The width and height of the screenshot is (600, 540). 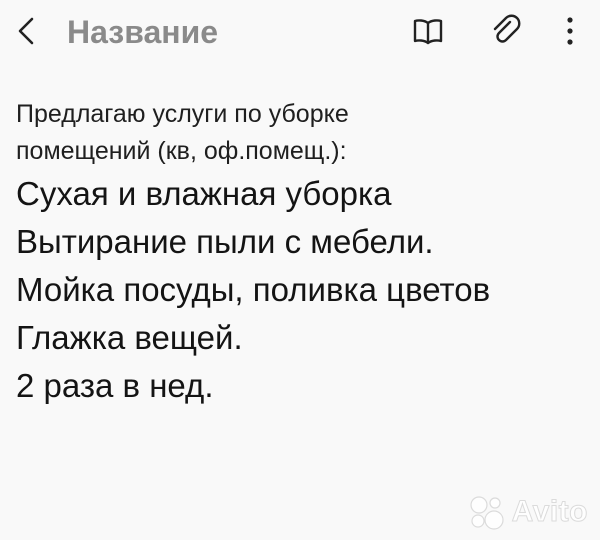 What do you see at coordinates (300, 33) in the screenshot?
I see `toolbar: Название` at bounding box center [300, 33].